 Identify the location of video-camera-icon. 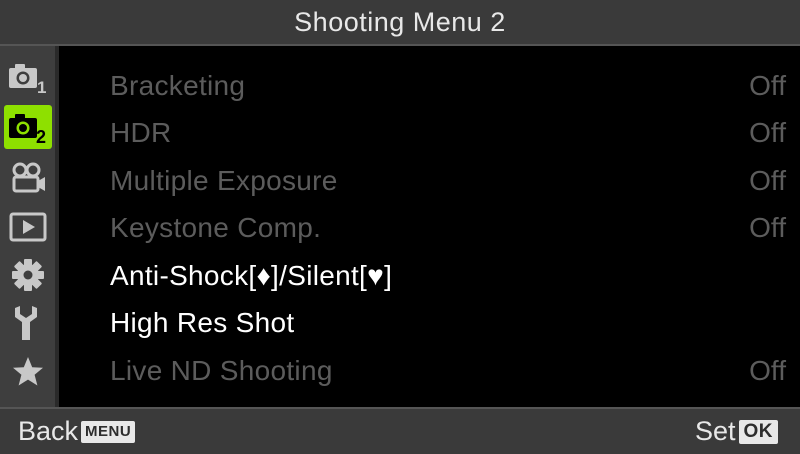
(28, 177).